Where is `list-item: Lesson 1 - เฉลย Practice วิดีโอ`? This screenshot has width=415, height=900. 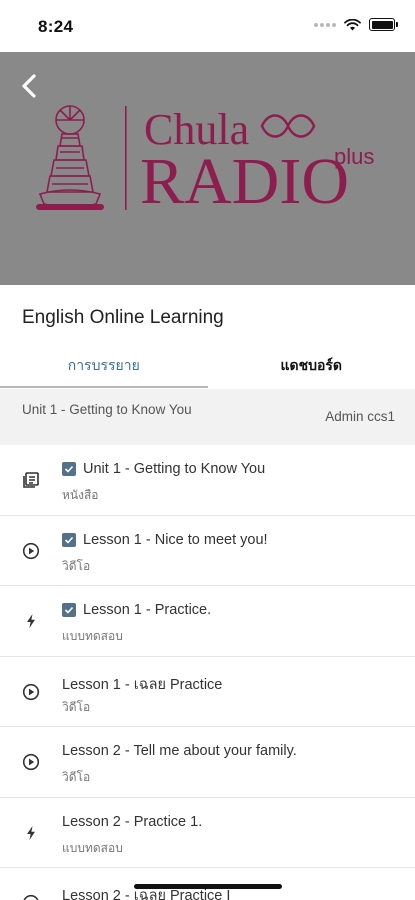
list-item: Lesson 1 - เฉลย Practice วิดีโอ is located at coordinates (207, 692).